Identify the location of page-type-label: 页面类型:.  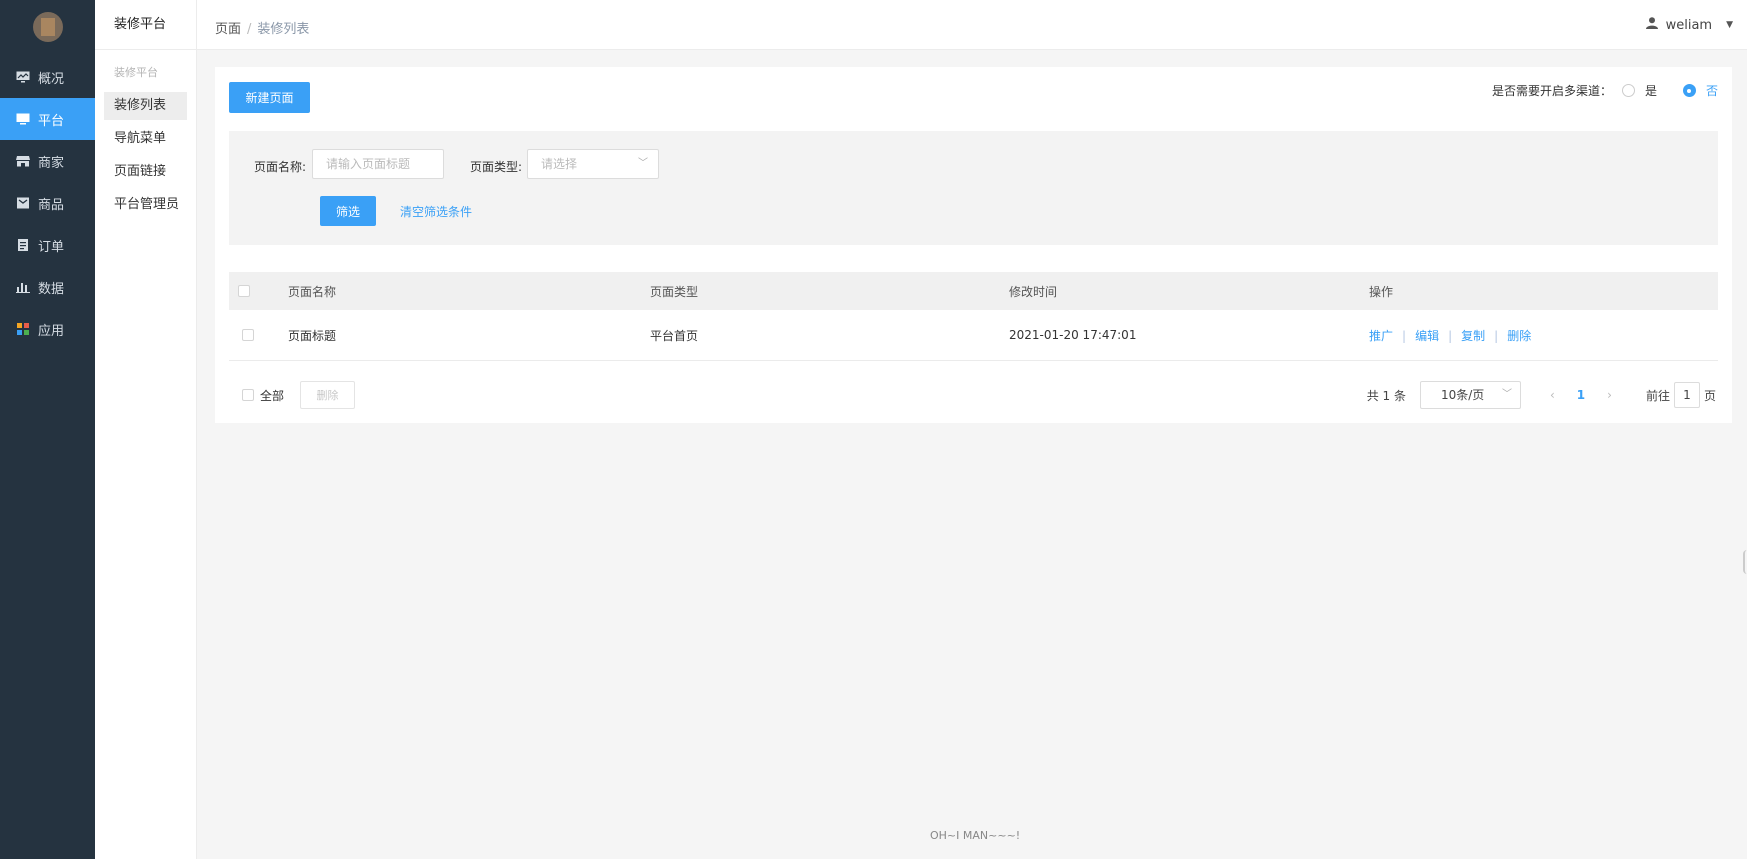
(496, 167).